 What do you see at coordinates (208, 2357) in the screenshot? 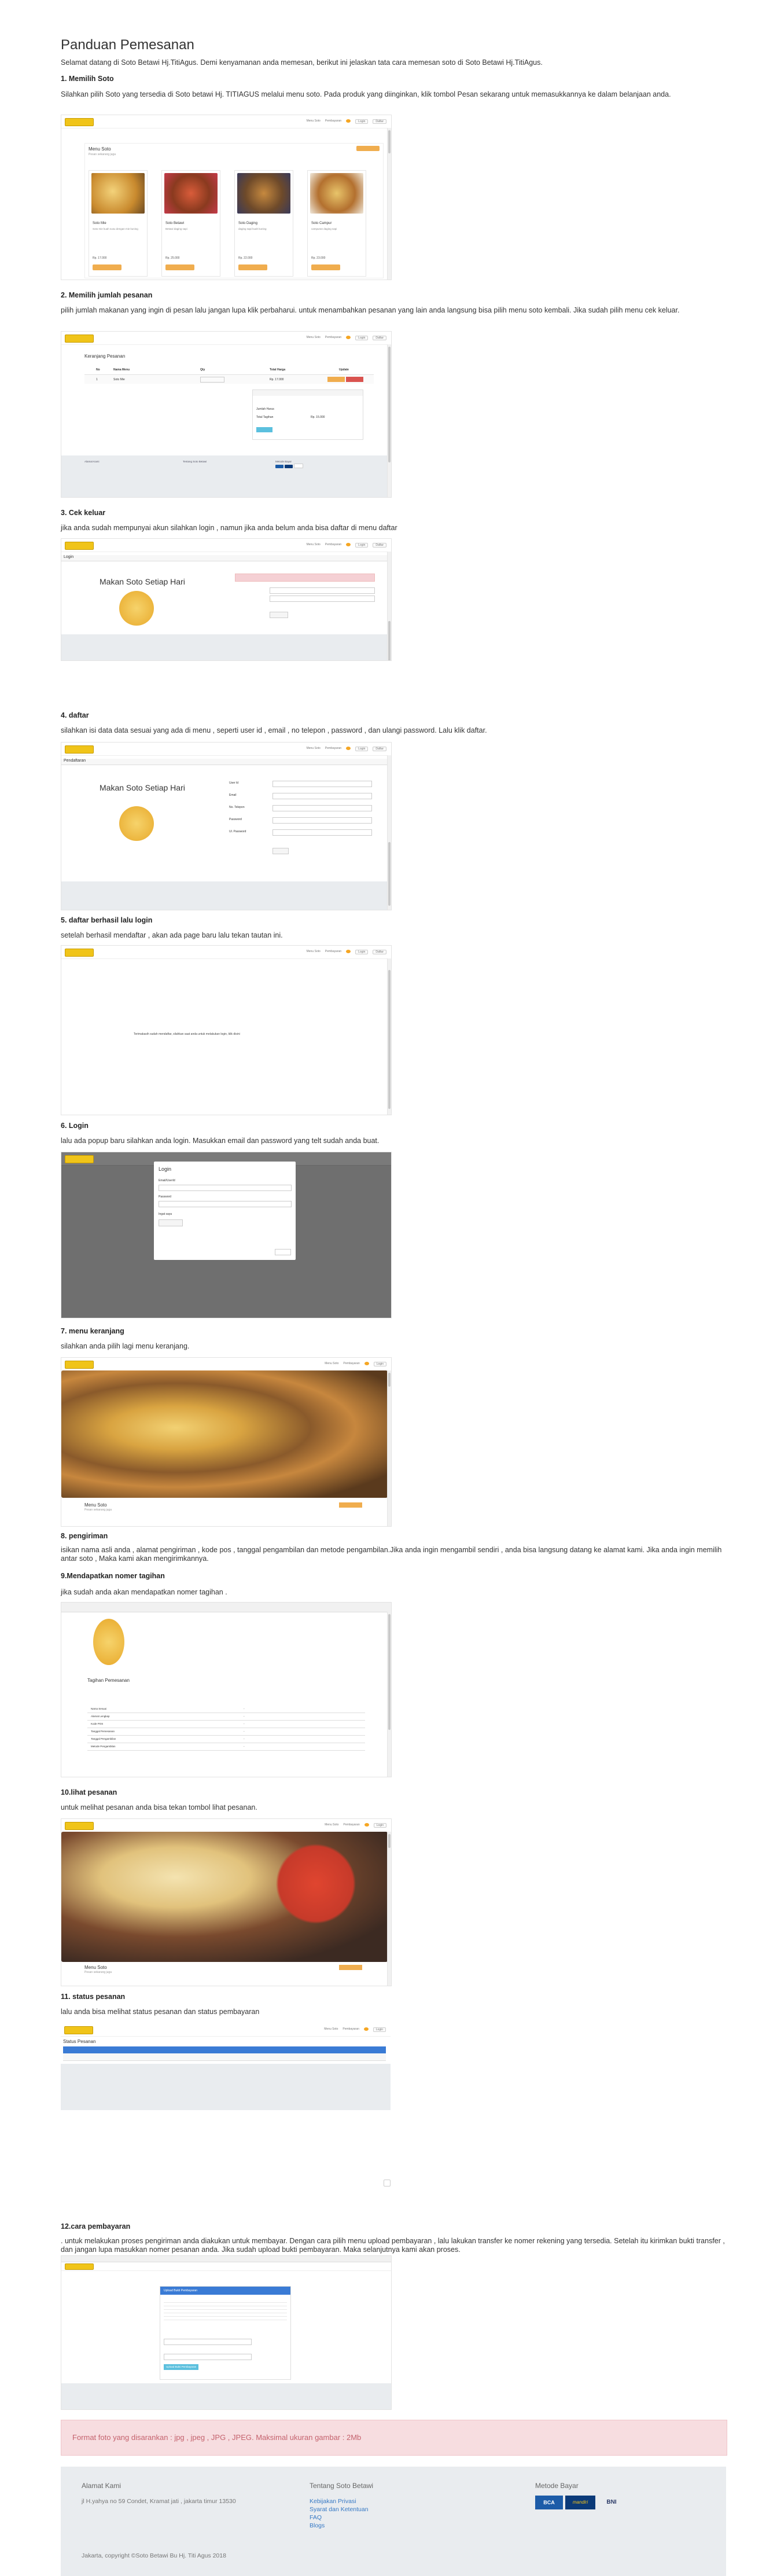
I see `order-number-input` at bounding box center [208, 2357].